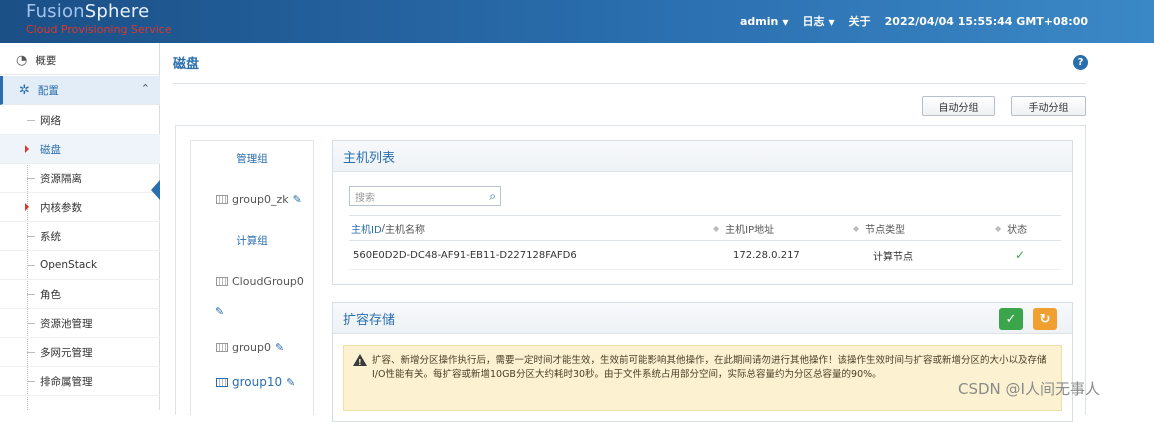 The image size is (1154, 422). Describe the element at coordinates (764, 21) in the screenshot. I see `user-menu: admin ▼` at that location.